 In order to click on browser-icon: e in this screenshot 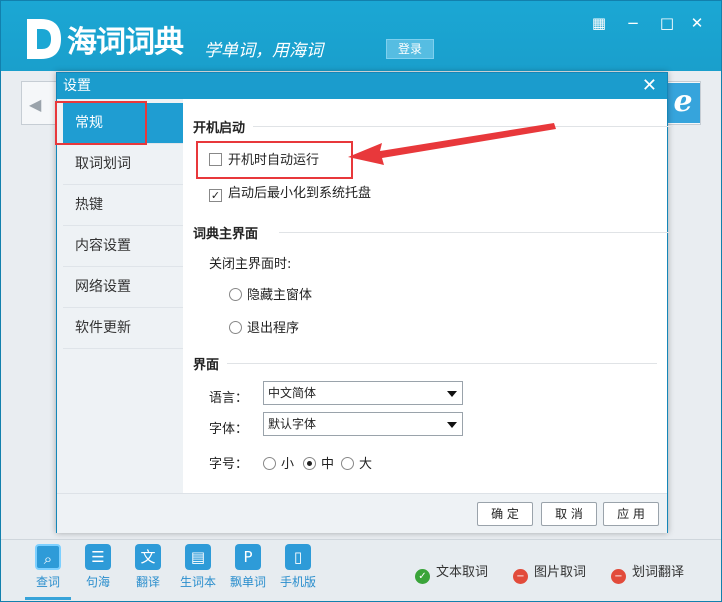, I will do `click(683, 103)`.